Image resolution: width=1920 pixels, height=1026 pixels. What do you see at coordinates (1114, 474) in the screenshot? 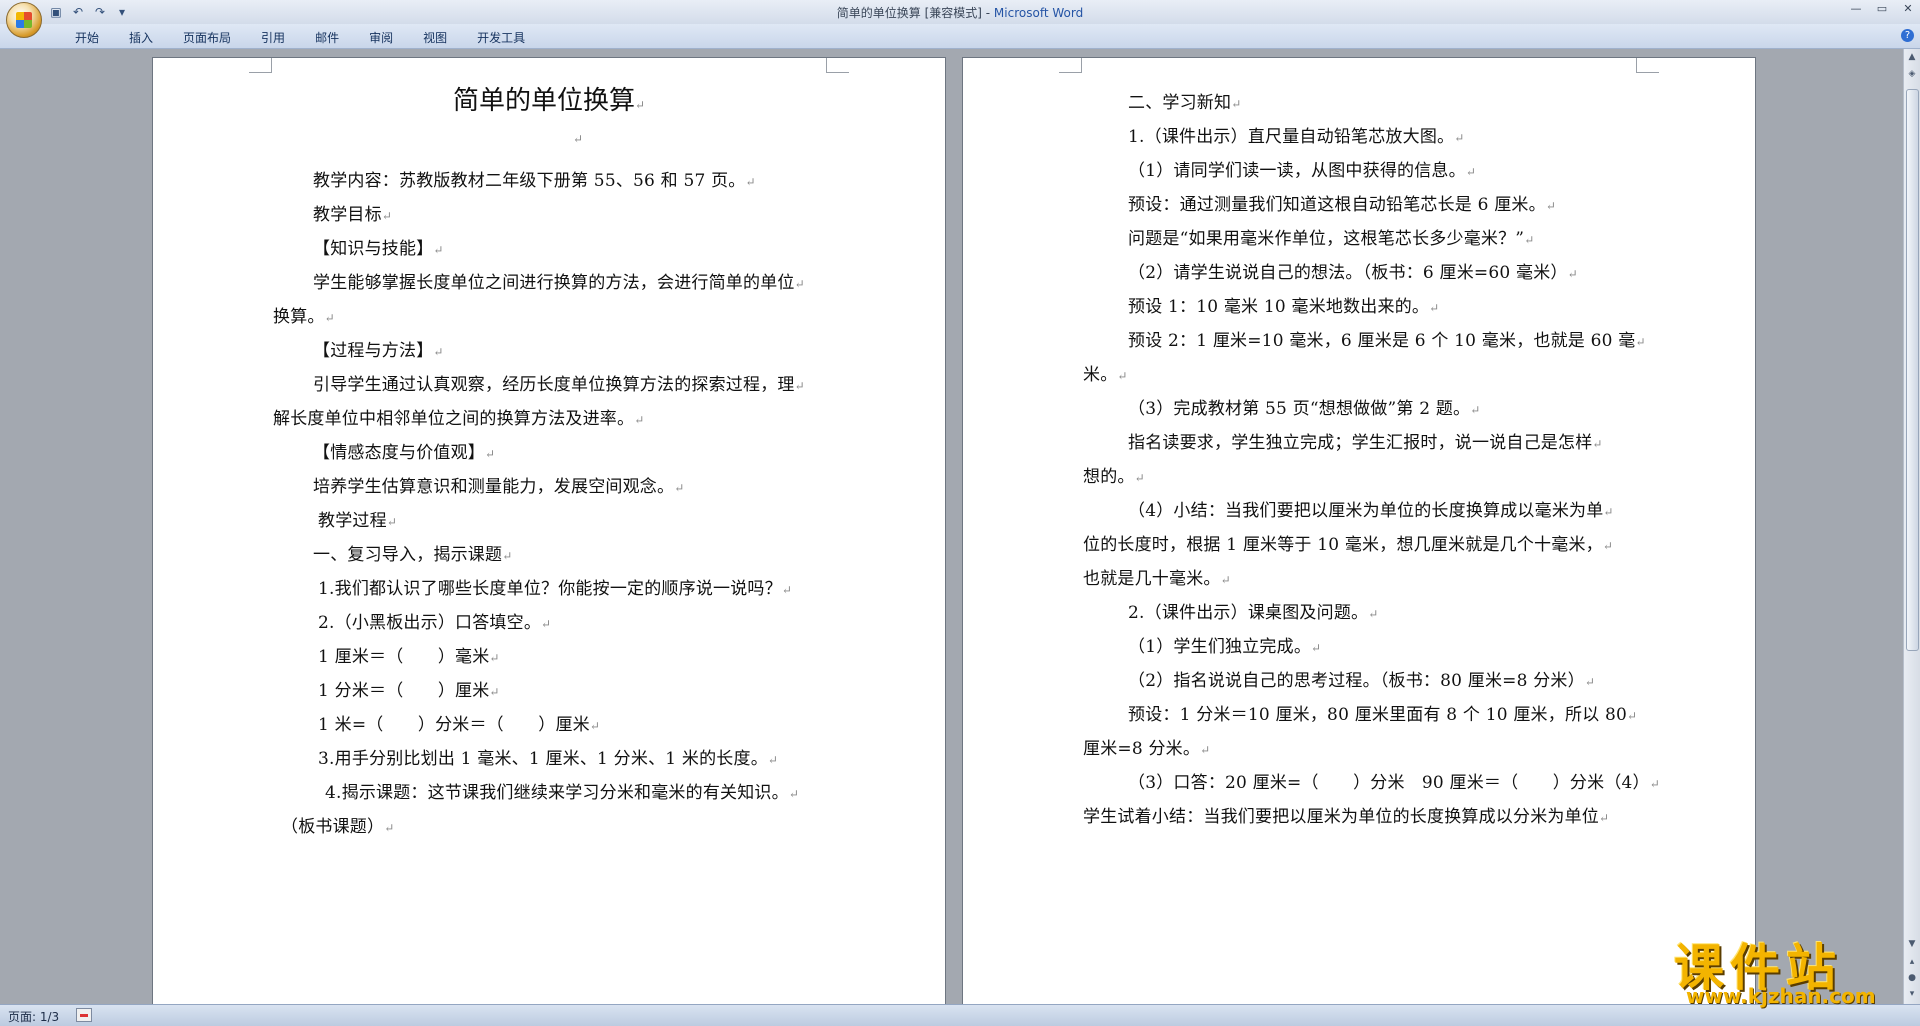
I see `paragraph-line: 想的。↵` at bounding box center [1114, 474].